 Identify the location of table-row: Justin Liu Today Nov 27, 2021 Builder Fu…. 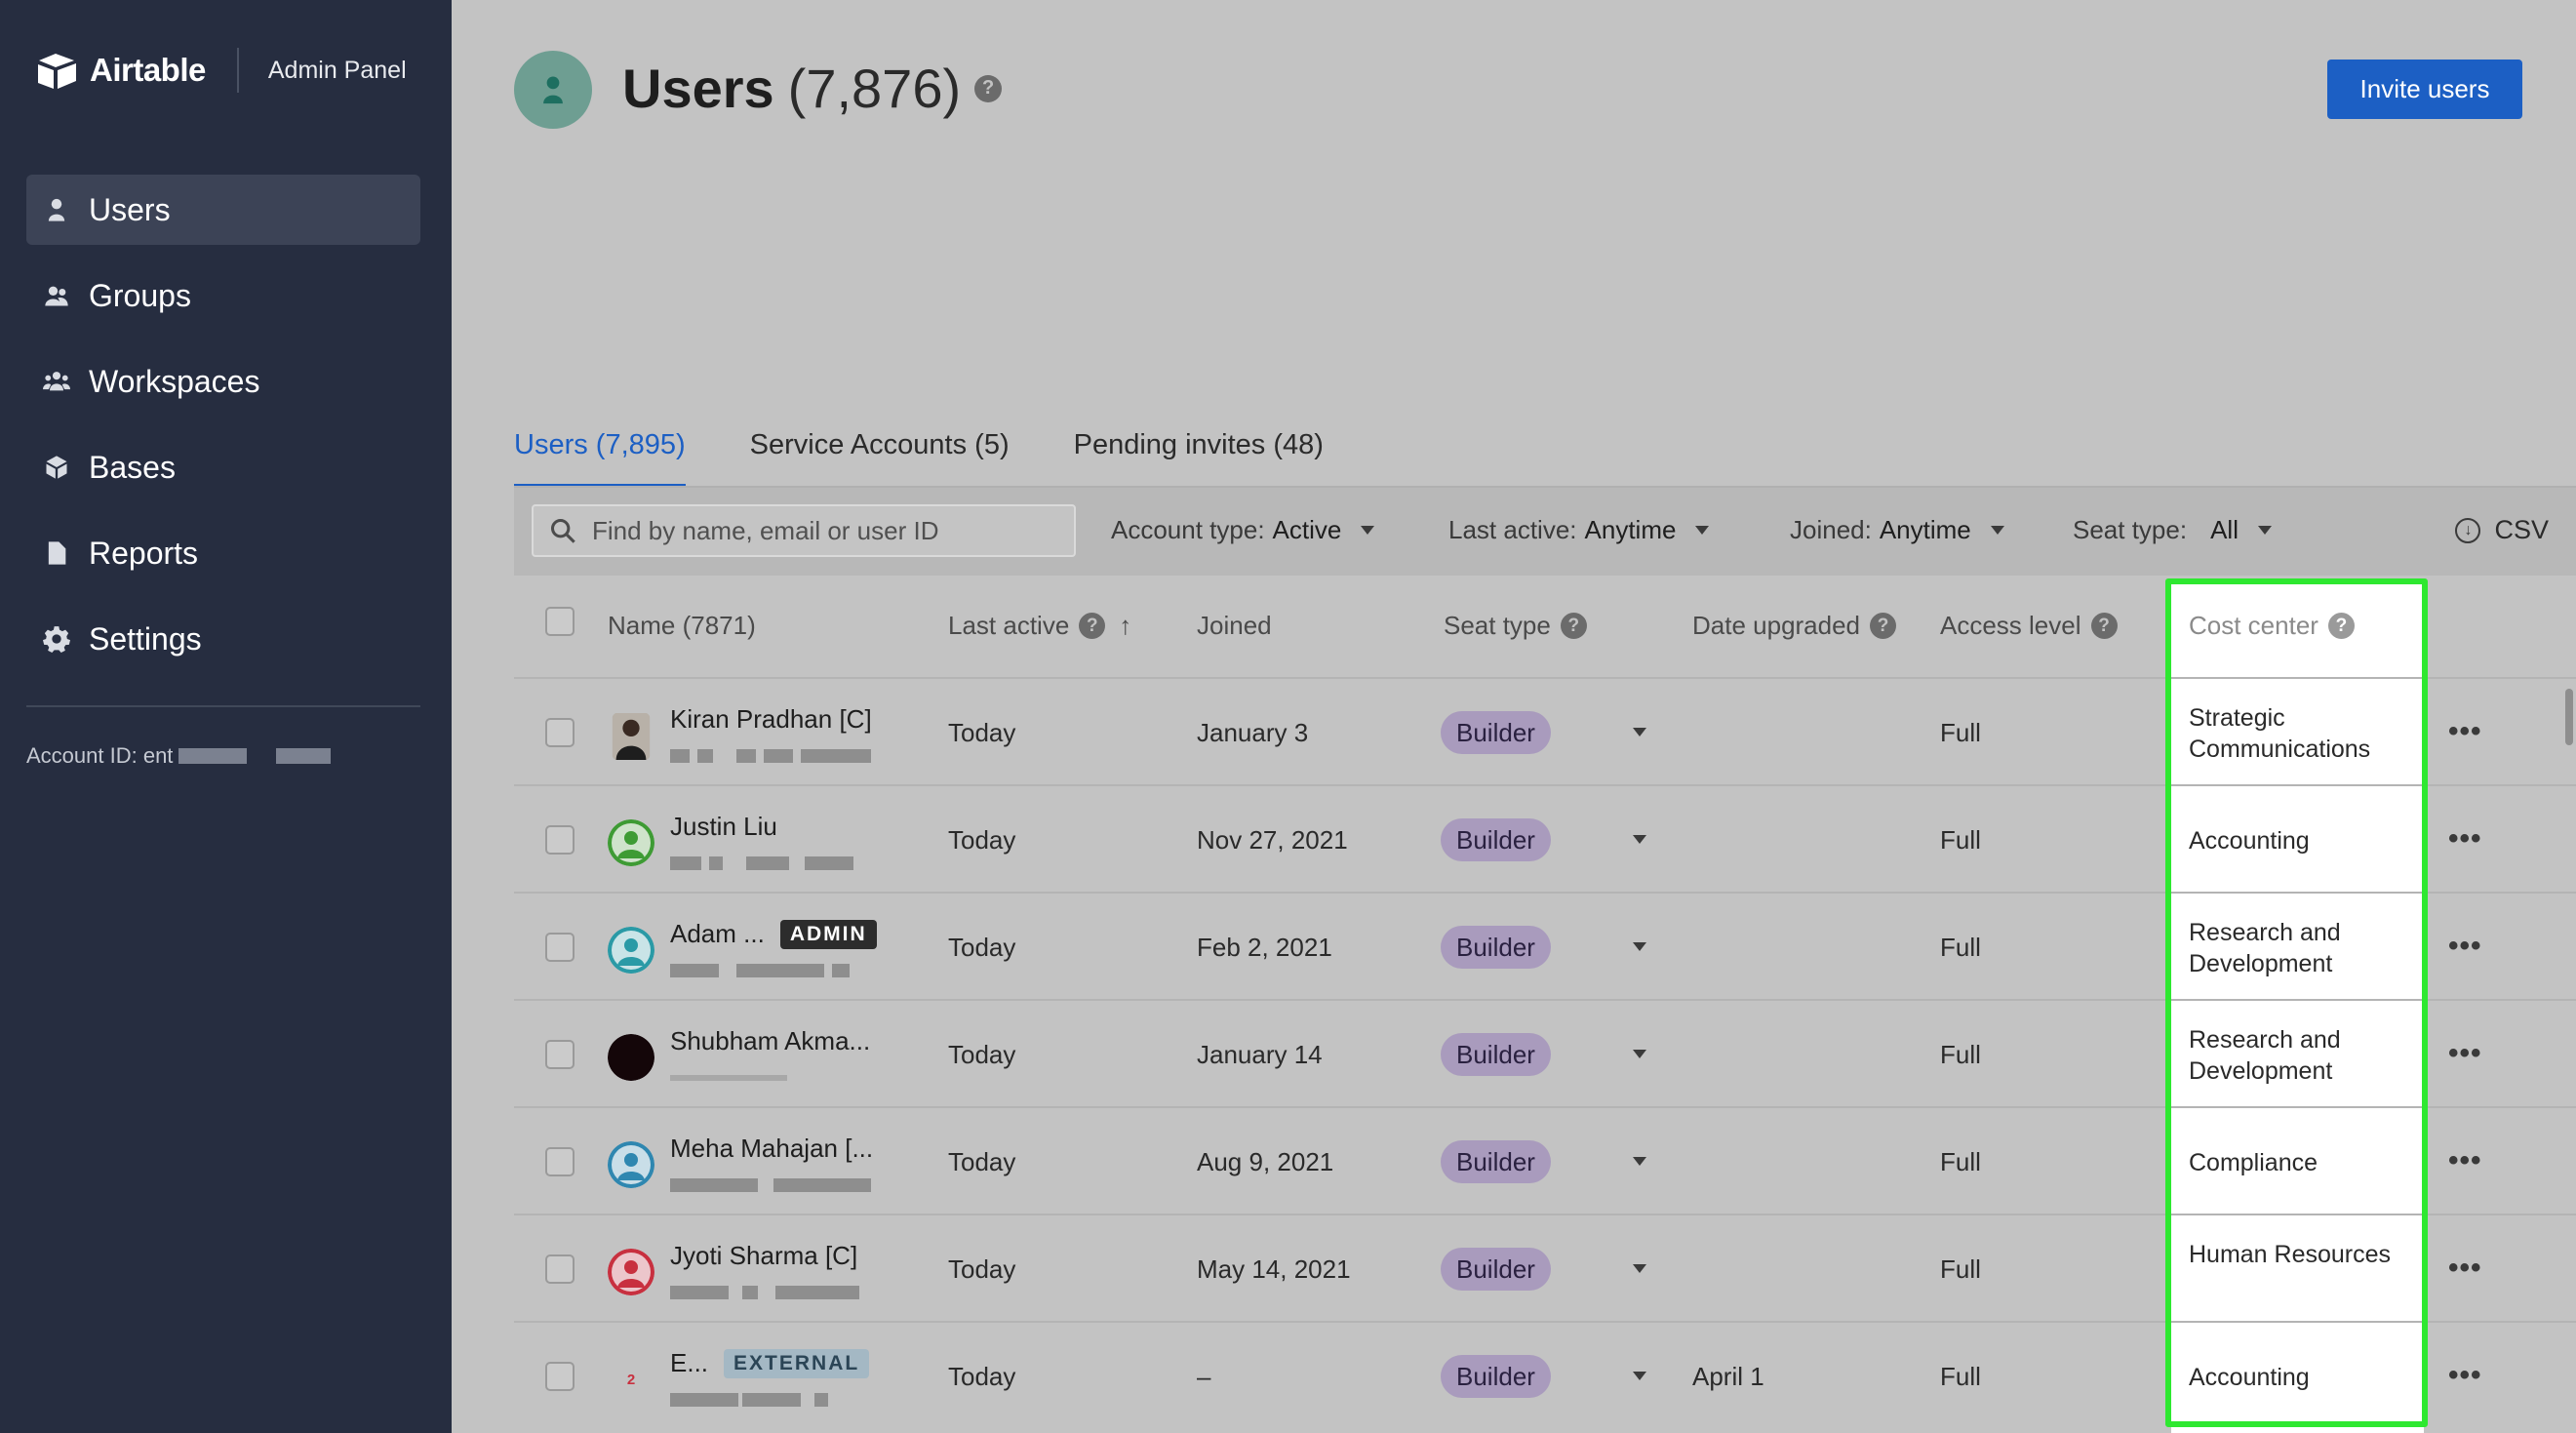
(1545, 840).